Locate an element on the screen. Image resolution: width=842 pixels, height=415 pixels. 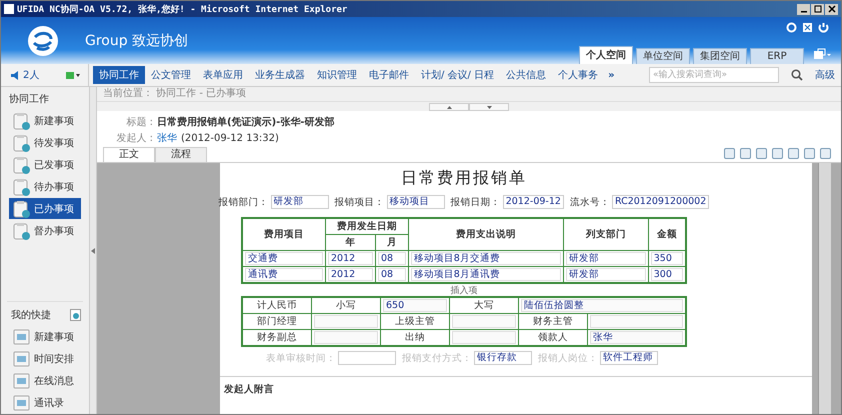
sent-time: (2012-09-12 13:32) is located at coordinates (230, 138).